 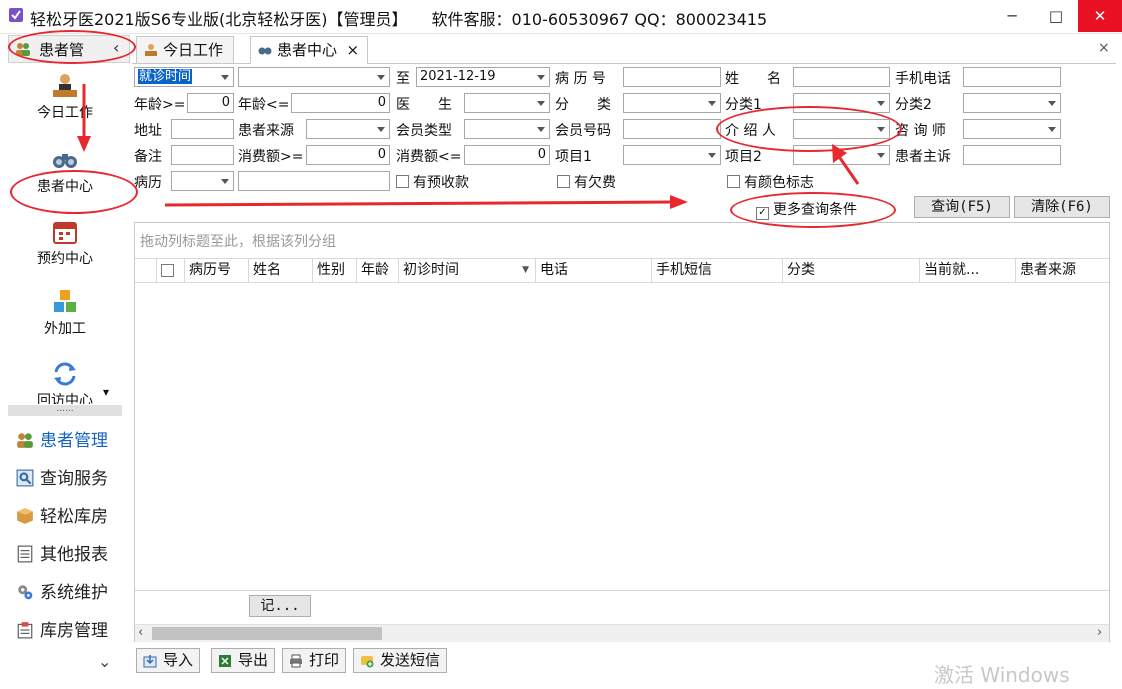 What do you see at coordinates (74, 441) in the screenshot?
I see `nav-group-label: 患者管理` at bounding box center [74, 441].